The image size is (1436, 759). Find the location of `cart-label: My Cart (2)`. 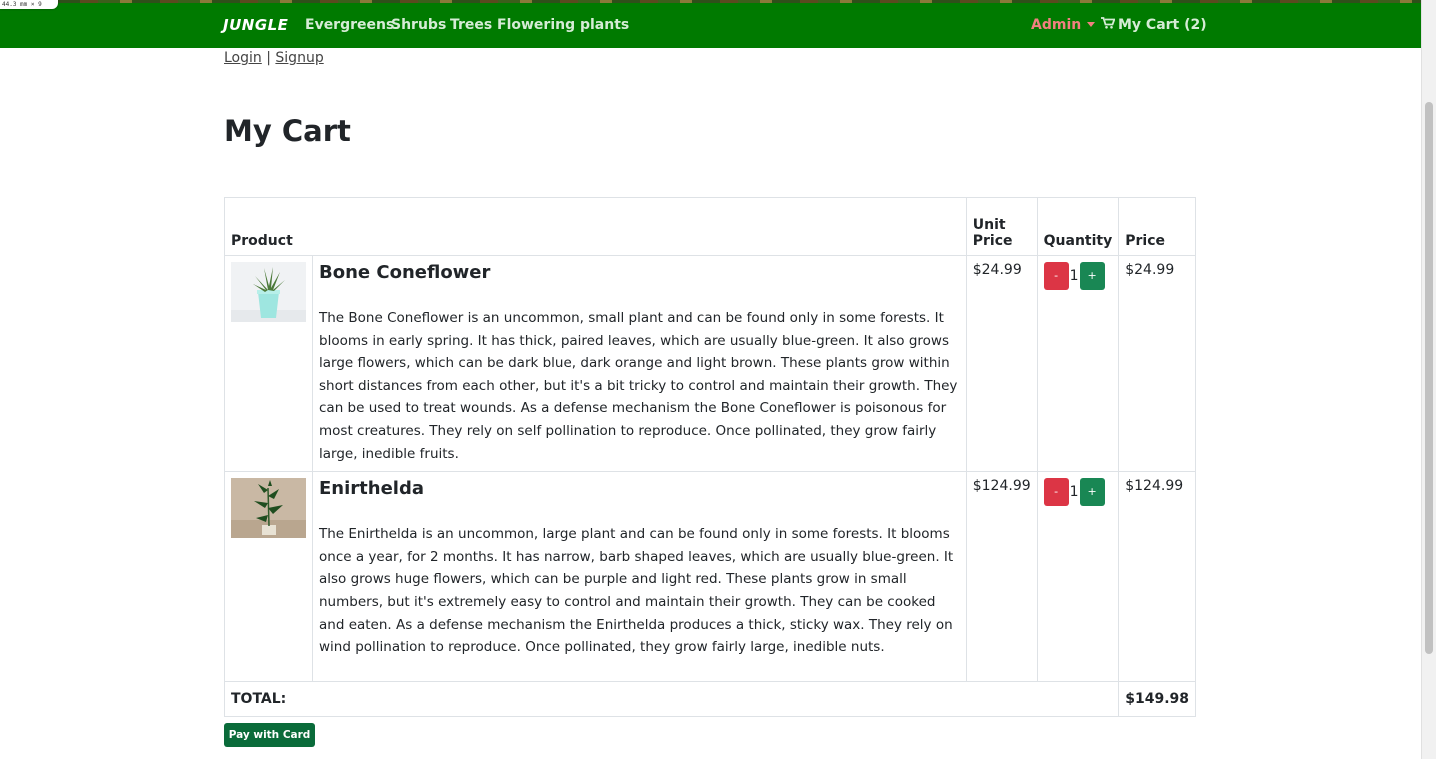

cart-label: My Cart (2) is located at coordinates (1162, 25).